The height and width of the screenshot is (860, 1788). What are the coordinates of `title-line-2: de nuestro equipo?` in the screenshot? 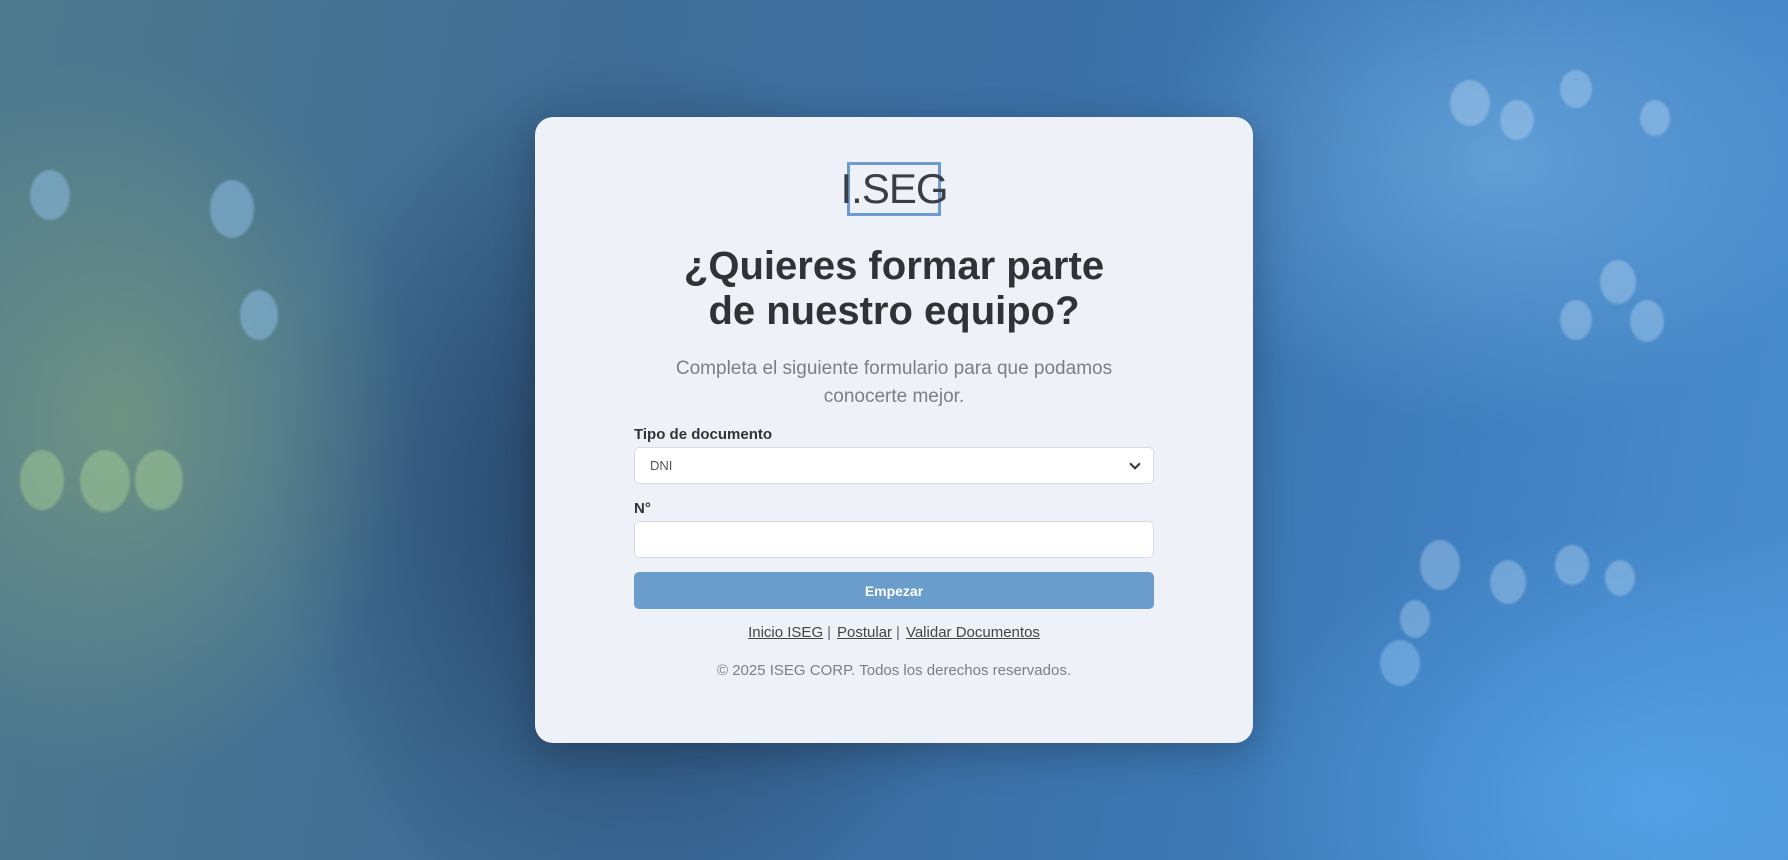 It's located at (894, 311).